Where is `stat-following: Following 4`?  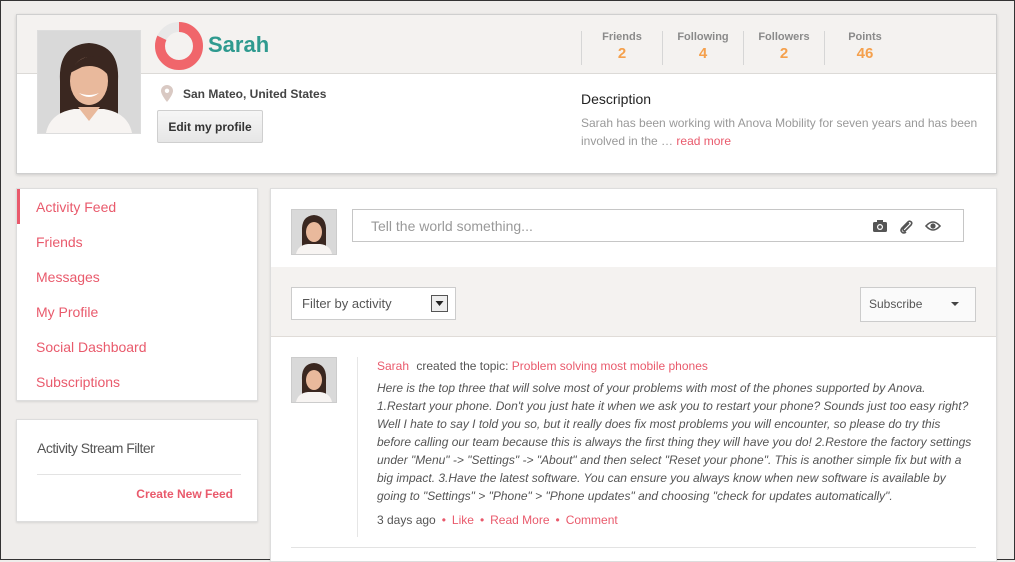
stat-following: Following 4 is located at coordinates (702, 48).